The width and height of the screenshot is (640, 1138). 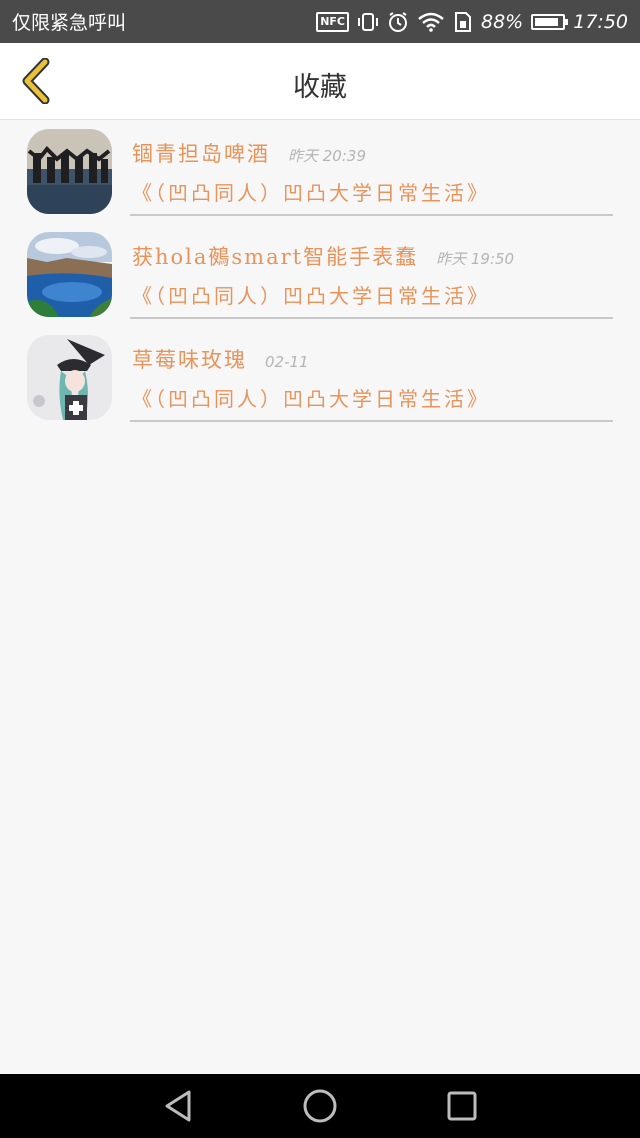 I want to click on item-name: 获hola鵺smart智能手表蠢, so click(x=275, y=257).